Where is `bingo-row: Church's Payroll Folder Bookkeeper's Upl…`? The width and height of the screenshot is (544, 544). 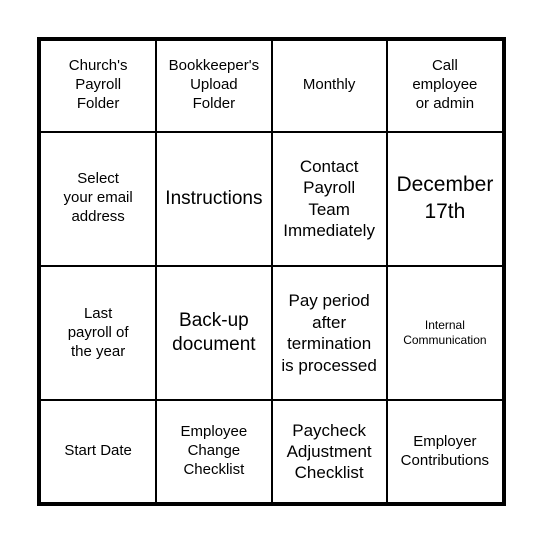 bingo-row: Church's Payroll Folder Bookkeeper's Upl… is located at coordinates (271, 87).